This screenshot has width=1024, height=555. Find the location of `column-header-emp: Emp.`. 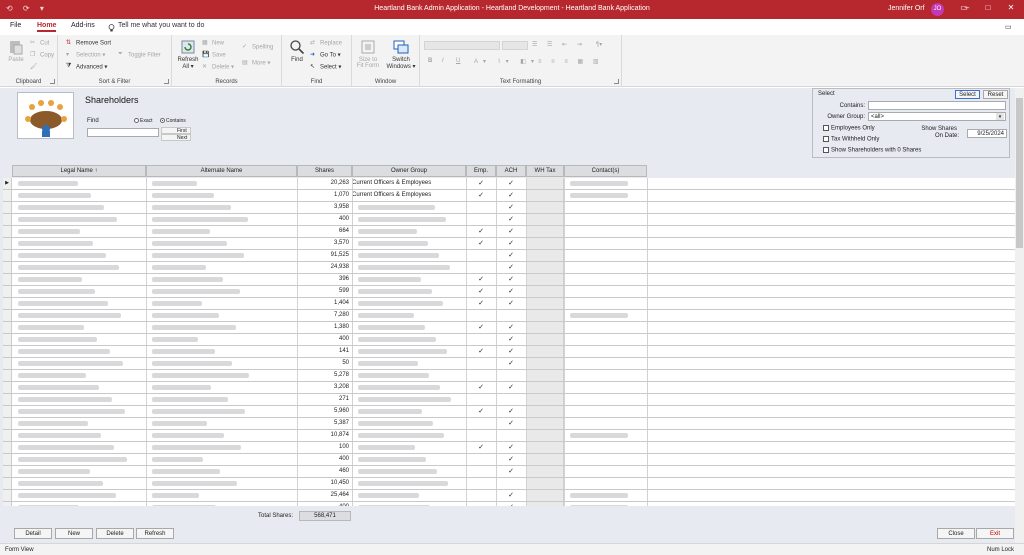

column-header-emp: Emp. is located at coordinates (481, 171).